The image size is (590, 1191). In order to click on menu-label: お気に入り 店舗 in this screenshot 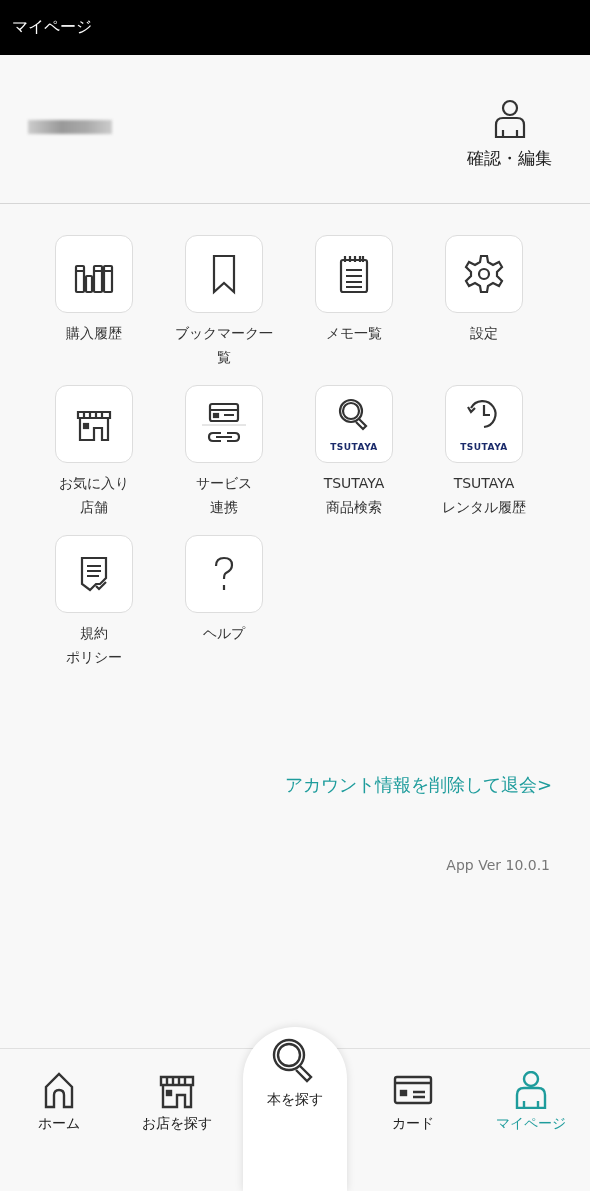, I will do `click(94, 495)`.